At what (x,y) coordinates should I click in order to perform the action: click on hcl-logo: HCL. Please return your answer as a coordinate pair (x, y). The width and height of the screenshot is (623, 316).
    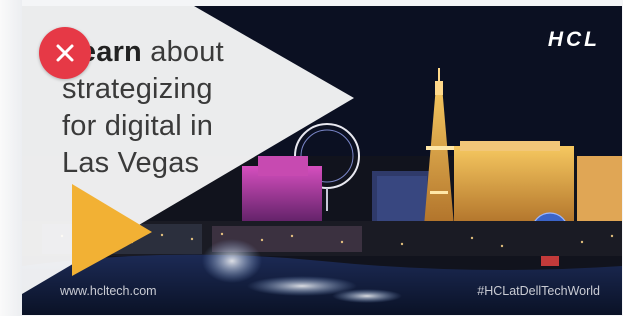
    Looking at the image, I should click on (573, 39).